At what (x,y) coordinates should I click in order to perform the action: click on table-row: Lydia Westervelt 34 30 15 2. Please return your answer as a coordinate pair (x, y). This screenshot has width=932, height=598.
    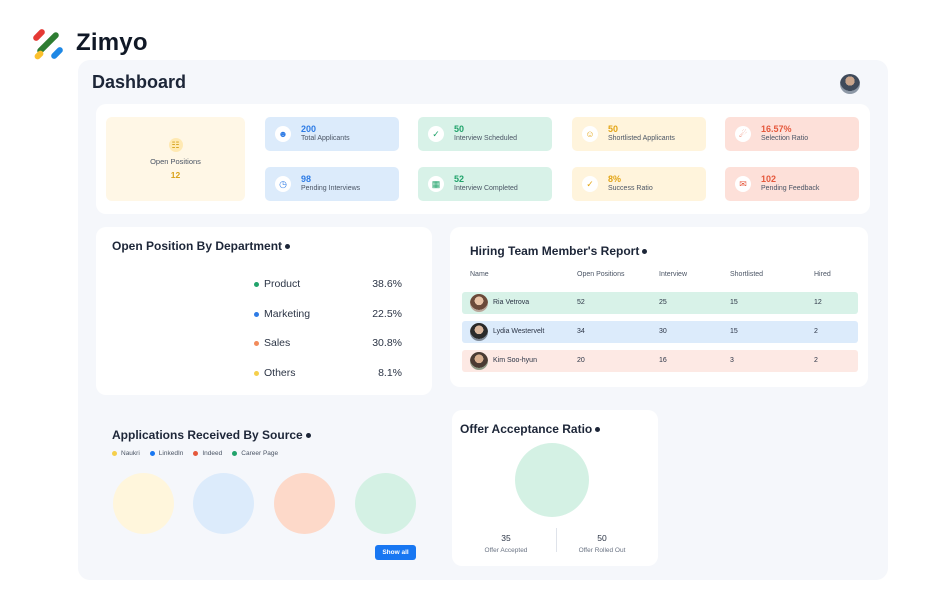
    Looking at the image, I should click on (660, 332).